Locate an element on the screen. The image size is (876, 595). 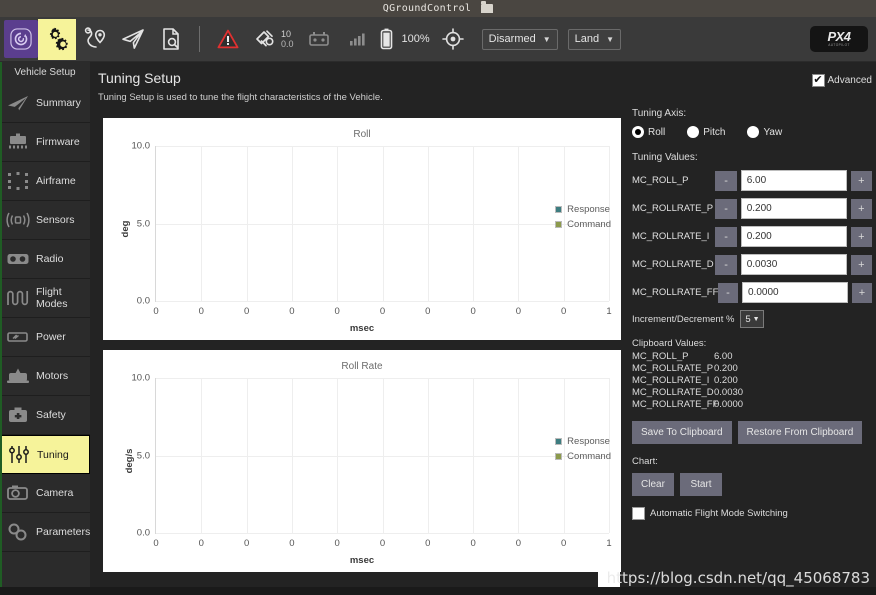
sidebar-item-firmware: Firmware is located at coordinates (45, 142).